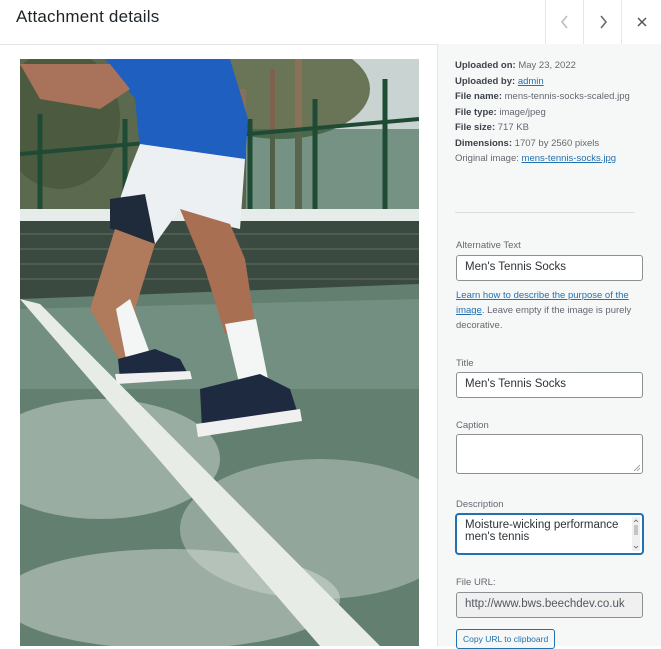  I want to click on uploaded-by-link: admin, so click(531, 81).